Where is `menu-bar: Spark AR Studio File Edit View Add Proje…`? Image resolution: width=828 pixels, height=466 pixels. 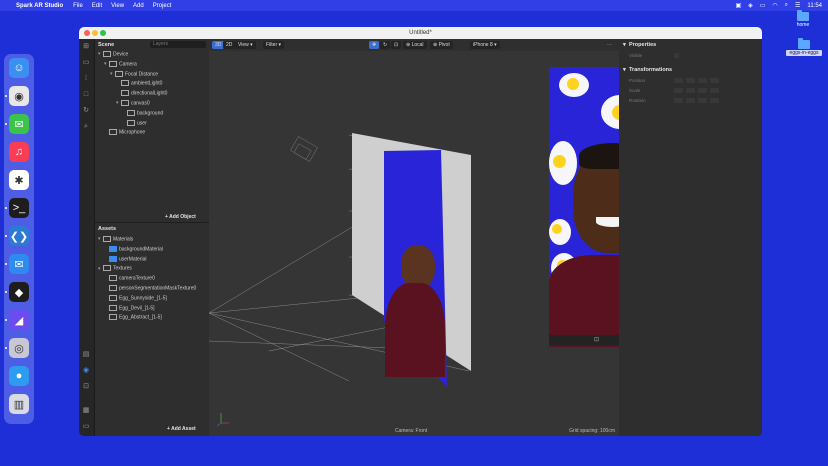
menu-bar: Spark AR Studio File Edit View Add Proje… is located at coordinates (414, 5).